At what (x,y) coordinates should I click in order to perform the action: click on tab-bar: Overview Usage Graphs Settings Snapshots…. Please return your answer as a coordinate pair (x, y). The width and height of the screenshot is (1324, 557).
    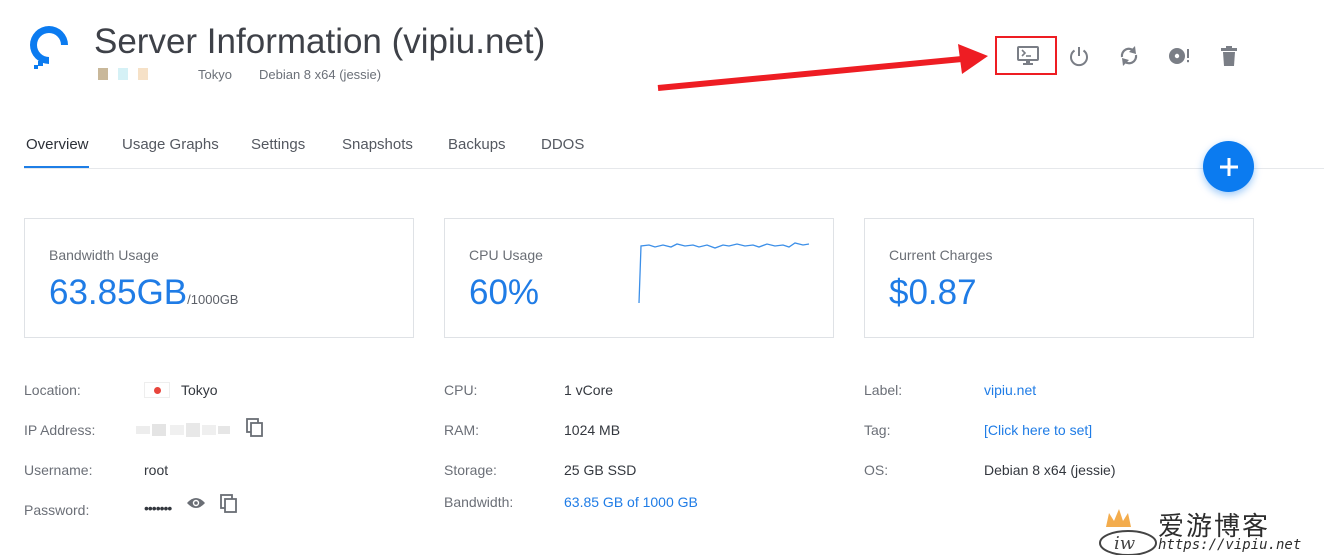
    Looking at the image, I should click on (662, 147).